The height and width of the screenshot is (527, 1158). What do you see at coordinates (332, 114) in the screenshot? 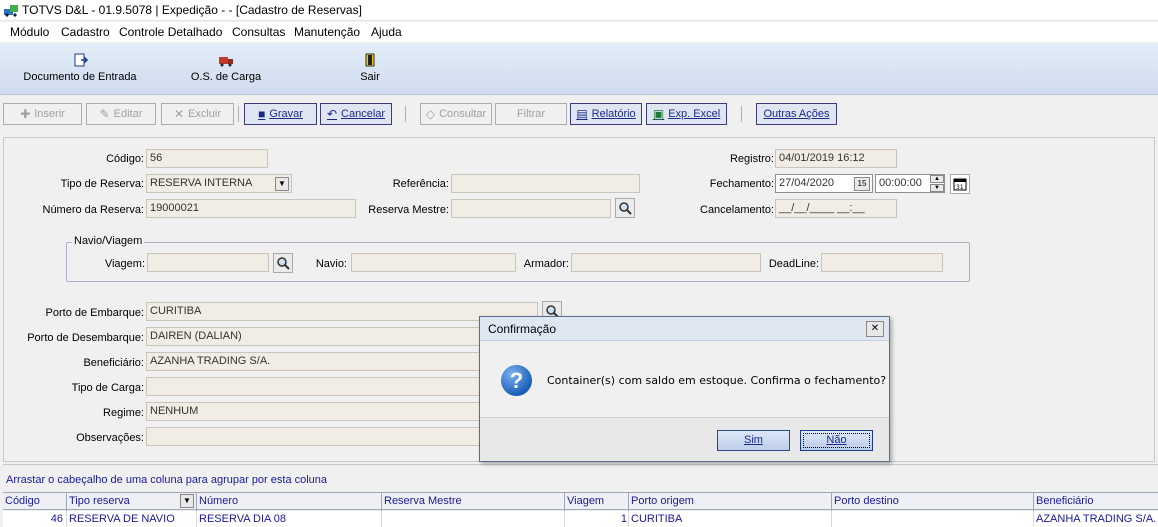
I see `undo-icon: ↶` at bounding box center [332, 114].